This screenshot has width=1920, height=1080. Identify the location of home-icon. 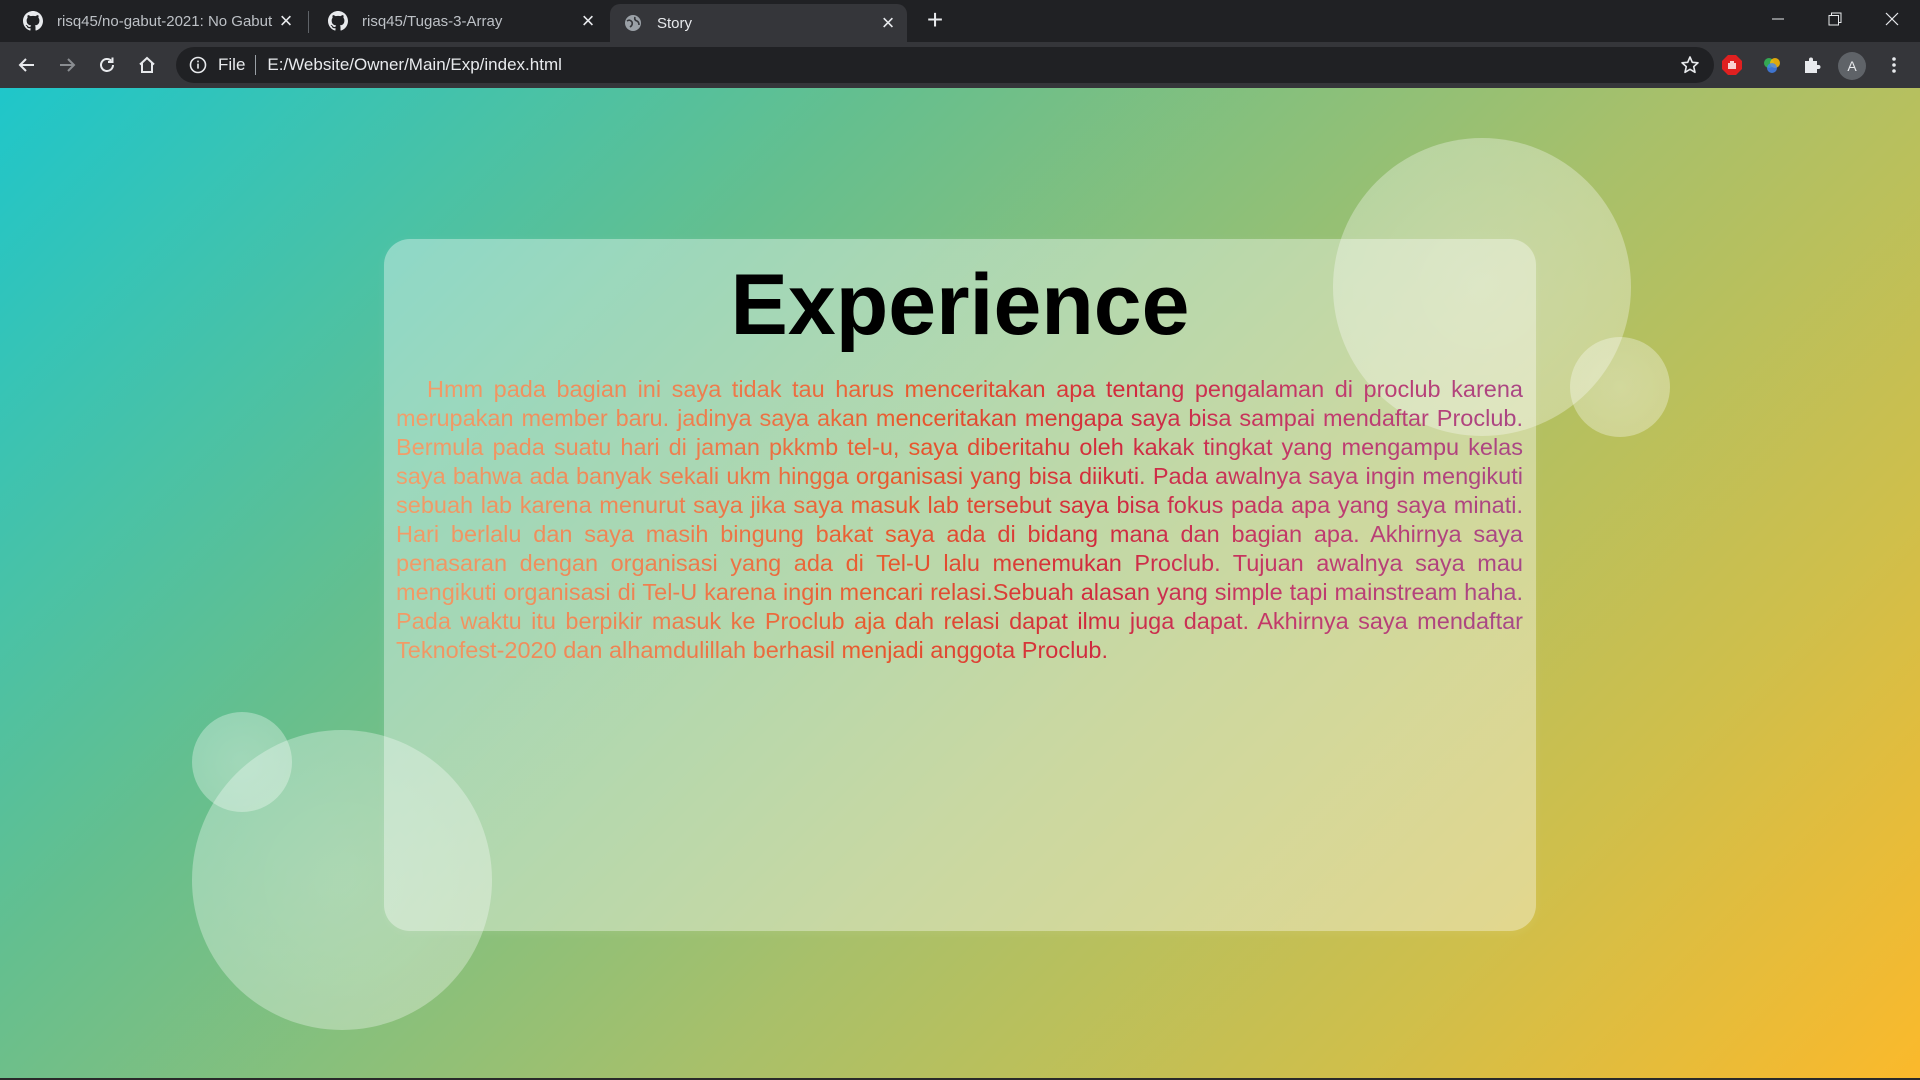
(147, 64).